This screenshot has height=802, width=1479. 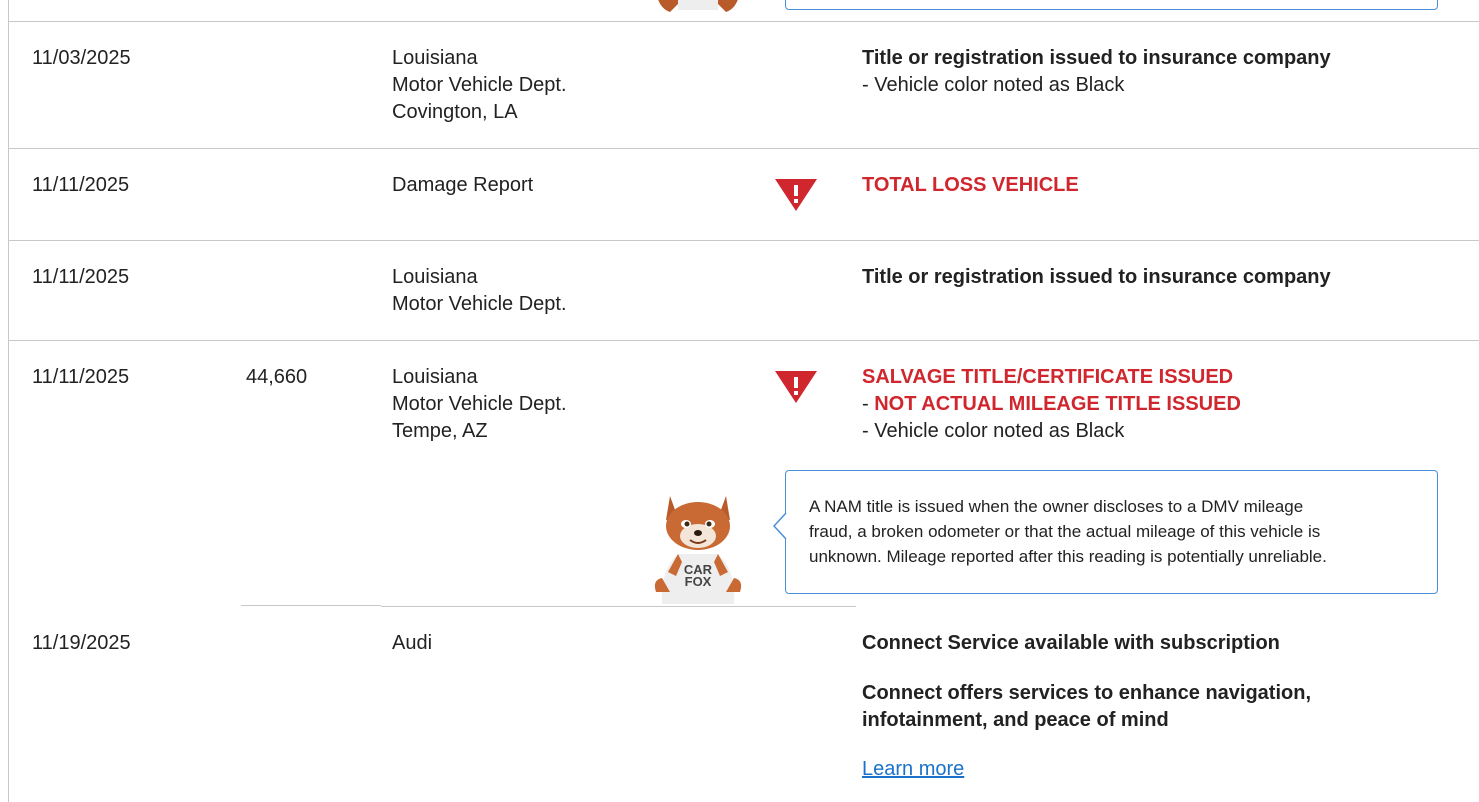 I want to click on row-mileage: 44,660, so click(x=277, y=377).